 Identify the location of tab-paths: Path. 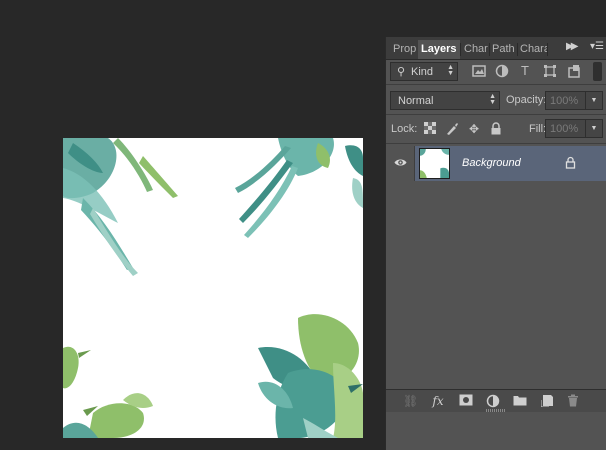
(503, 49).